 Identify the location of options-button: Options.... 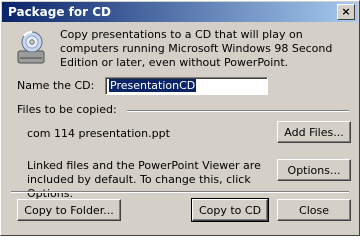
(314, 170).